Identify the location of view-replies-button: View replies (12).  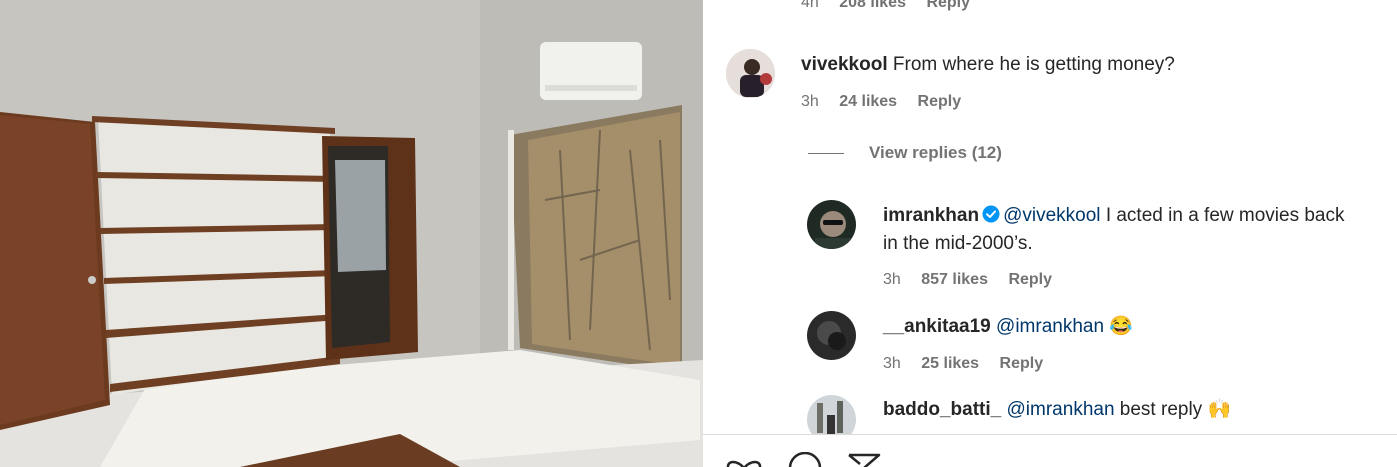
(905, 153).